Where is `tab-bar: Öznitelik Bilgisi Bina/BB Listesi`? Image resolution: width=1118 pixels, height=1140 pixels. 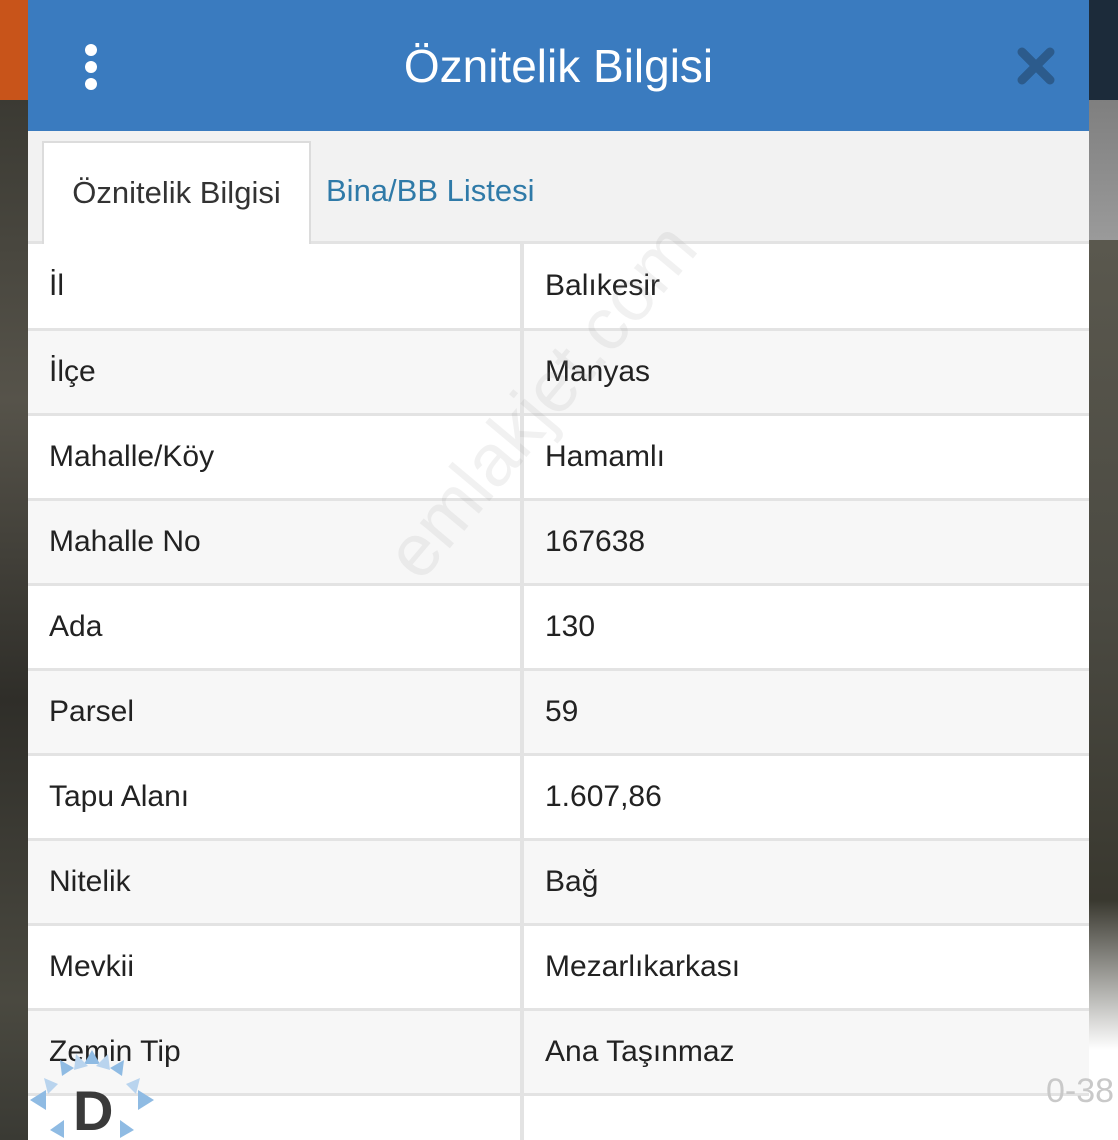
tab-bar: Öznitelik Bilgisi Bina/BB Listesi is located at coordinates (558, 187).